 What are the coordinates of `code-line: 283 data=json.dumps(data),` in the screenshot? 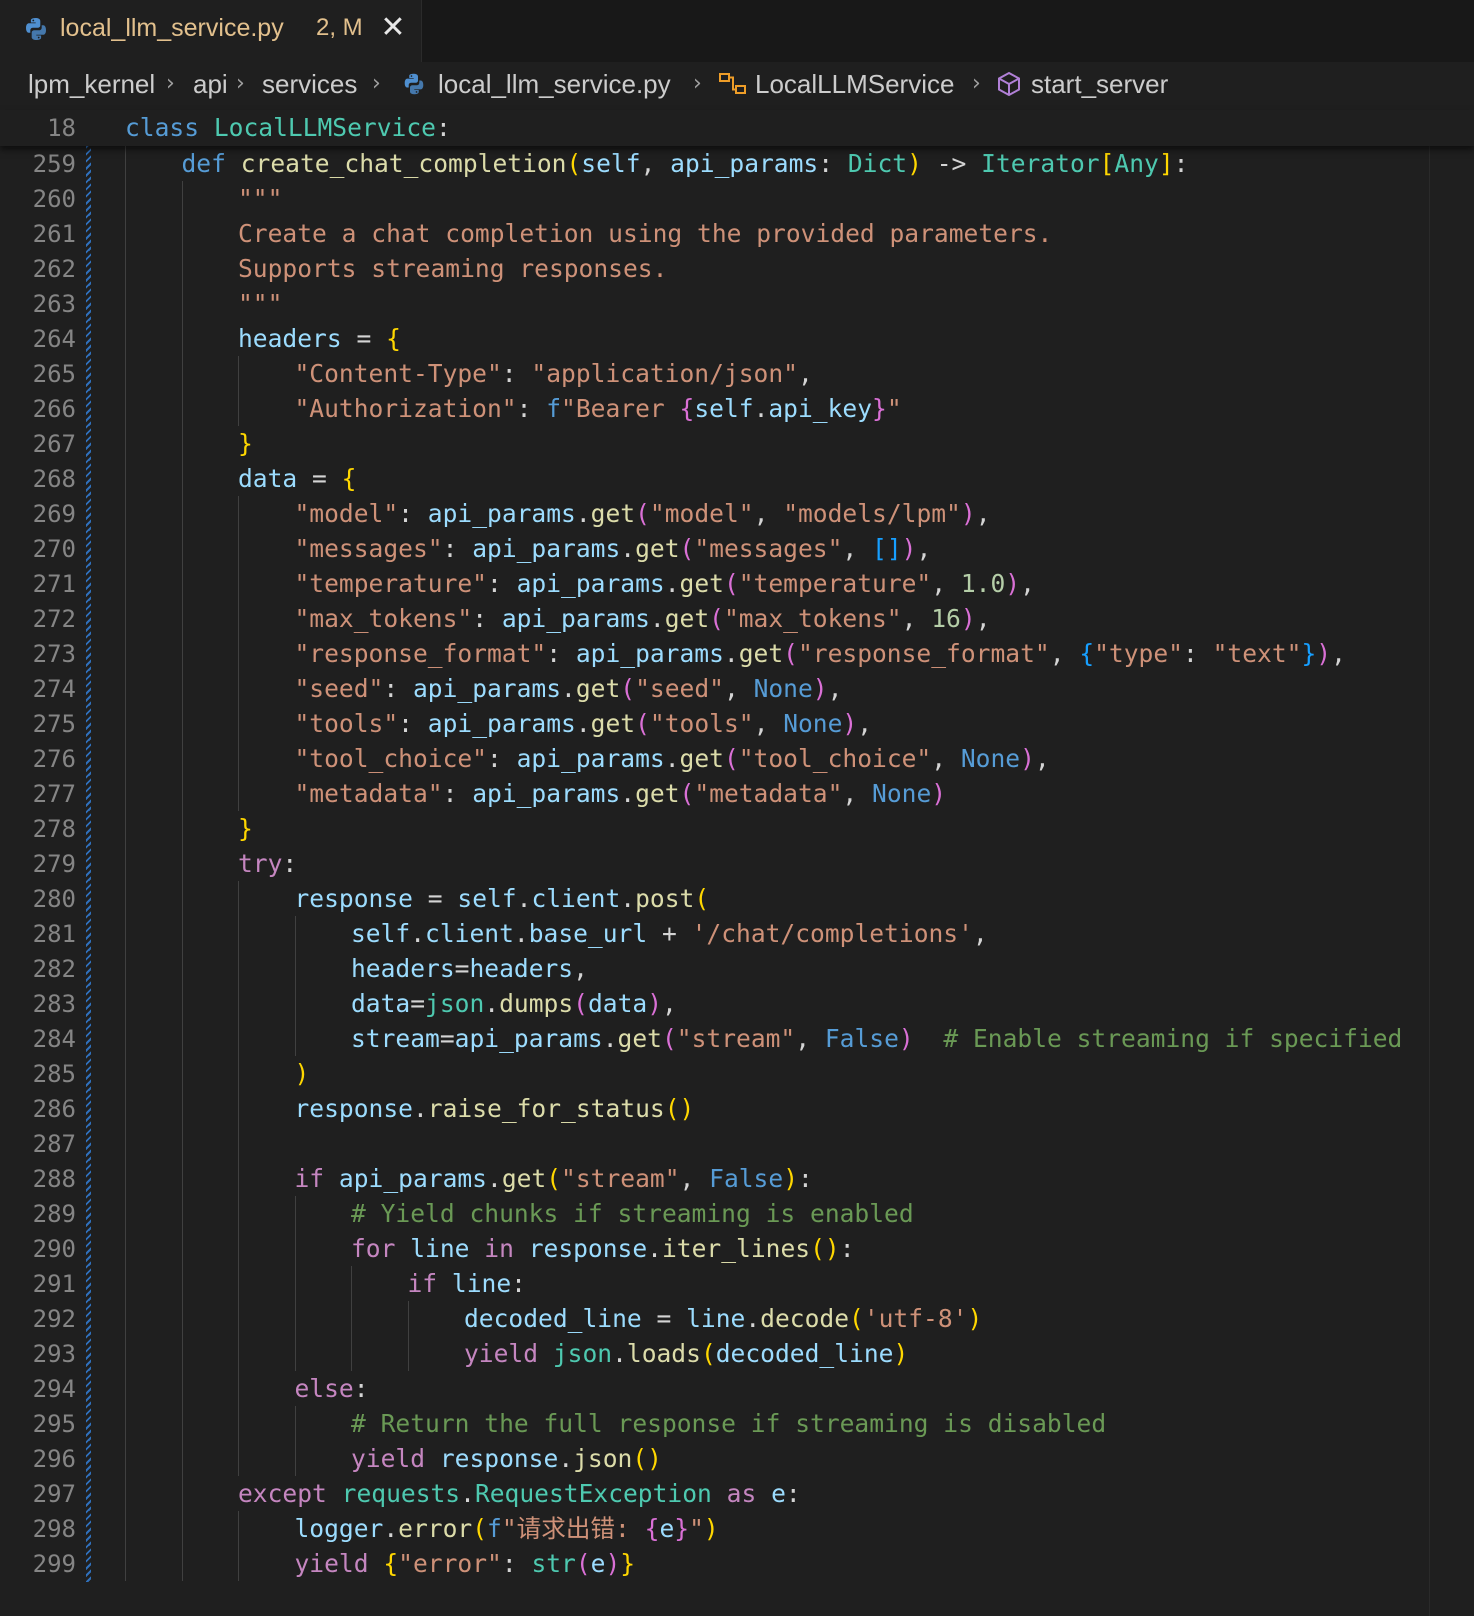 It's located at (737, 1004).